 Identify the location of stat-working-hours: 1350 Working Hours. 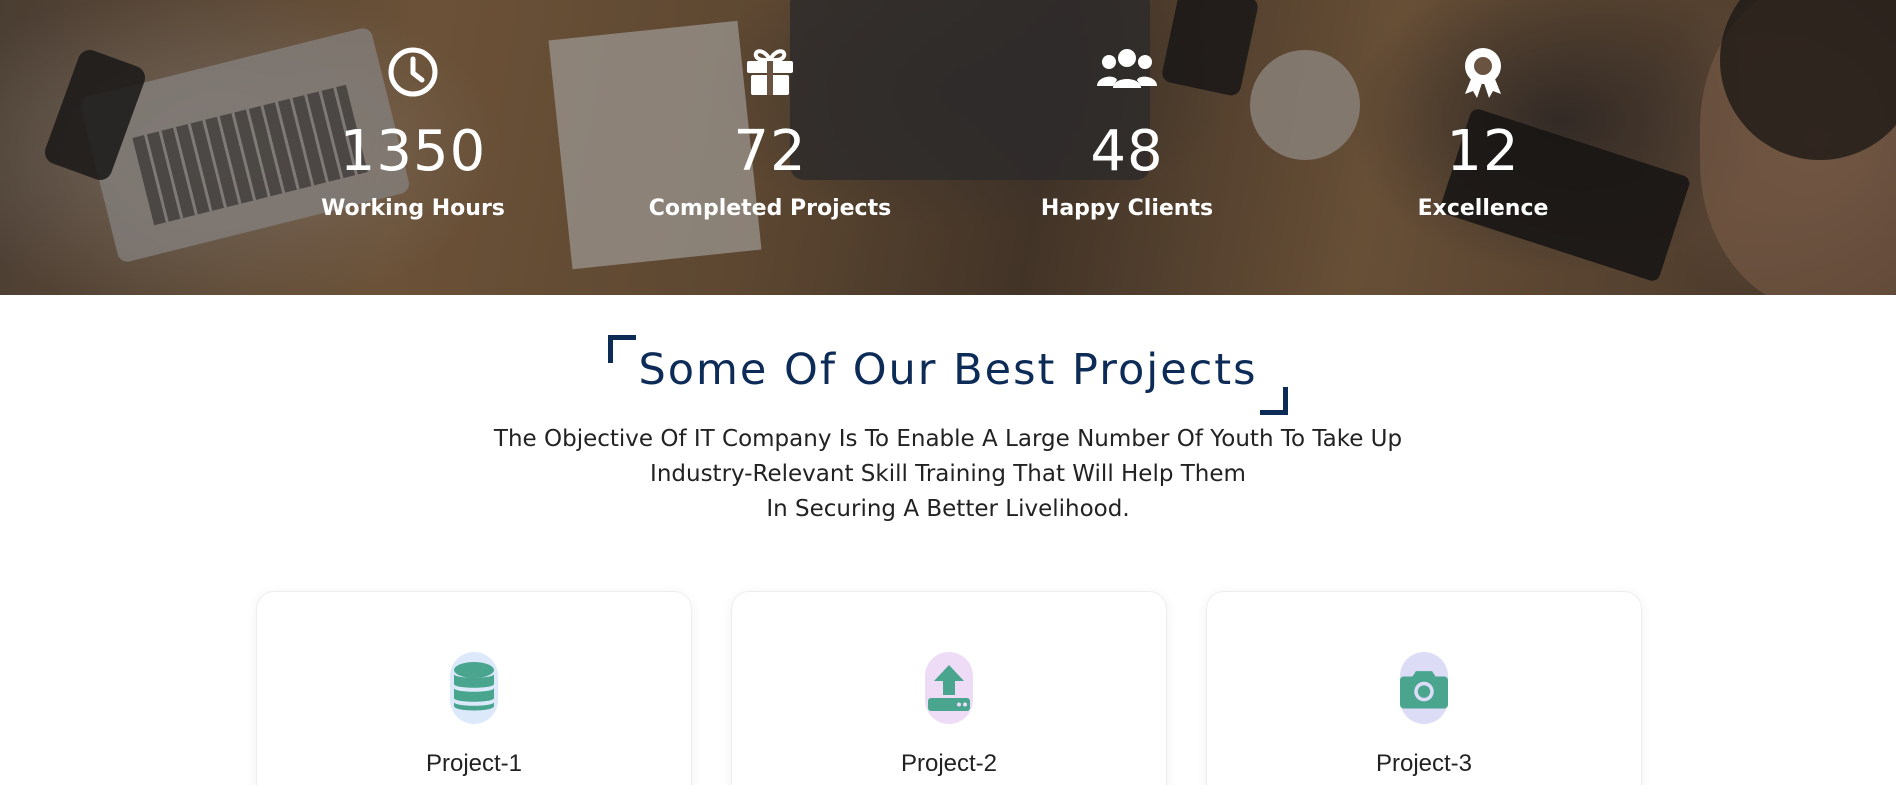
(413, 133).